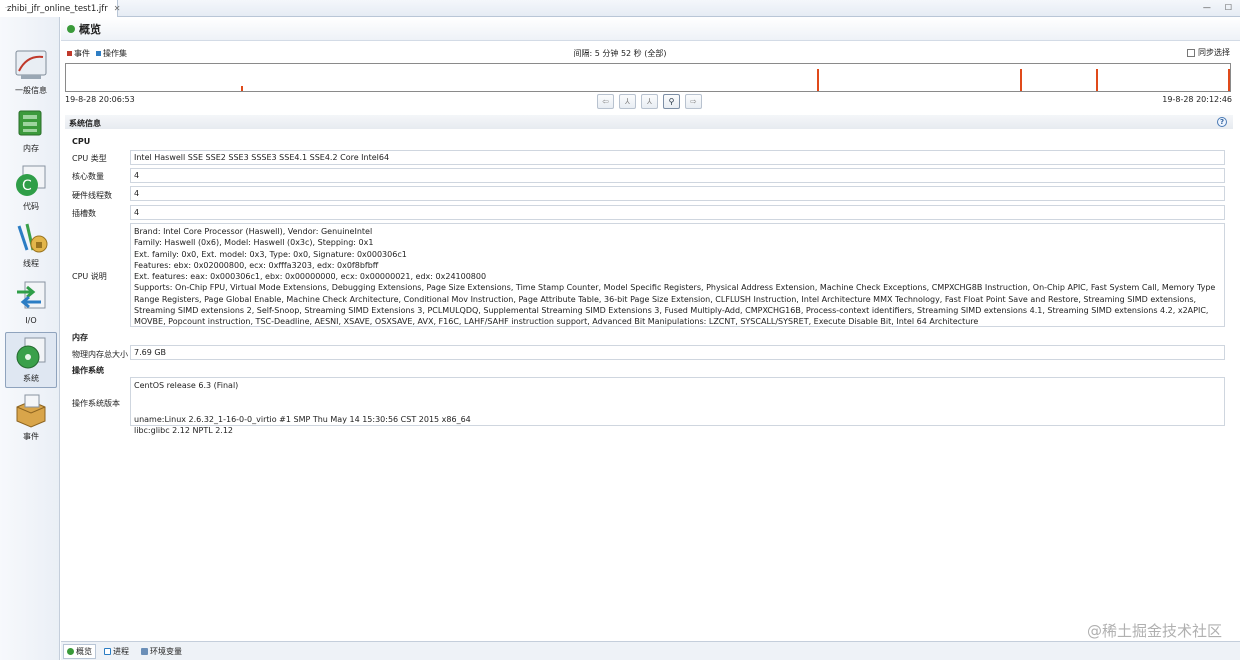 The width and height of the screenshot is (1240, 660). I want to click on zoom-in-button: ⚲, so click(671, 101).